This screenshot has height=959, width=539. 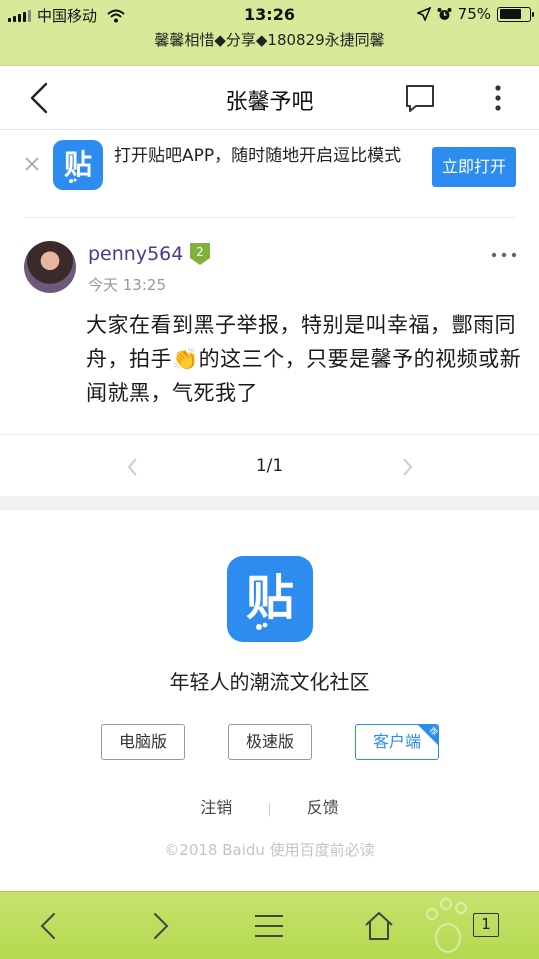 I want to click on more-vertical-icon, so click(x=498, y=98).